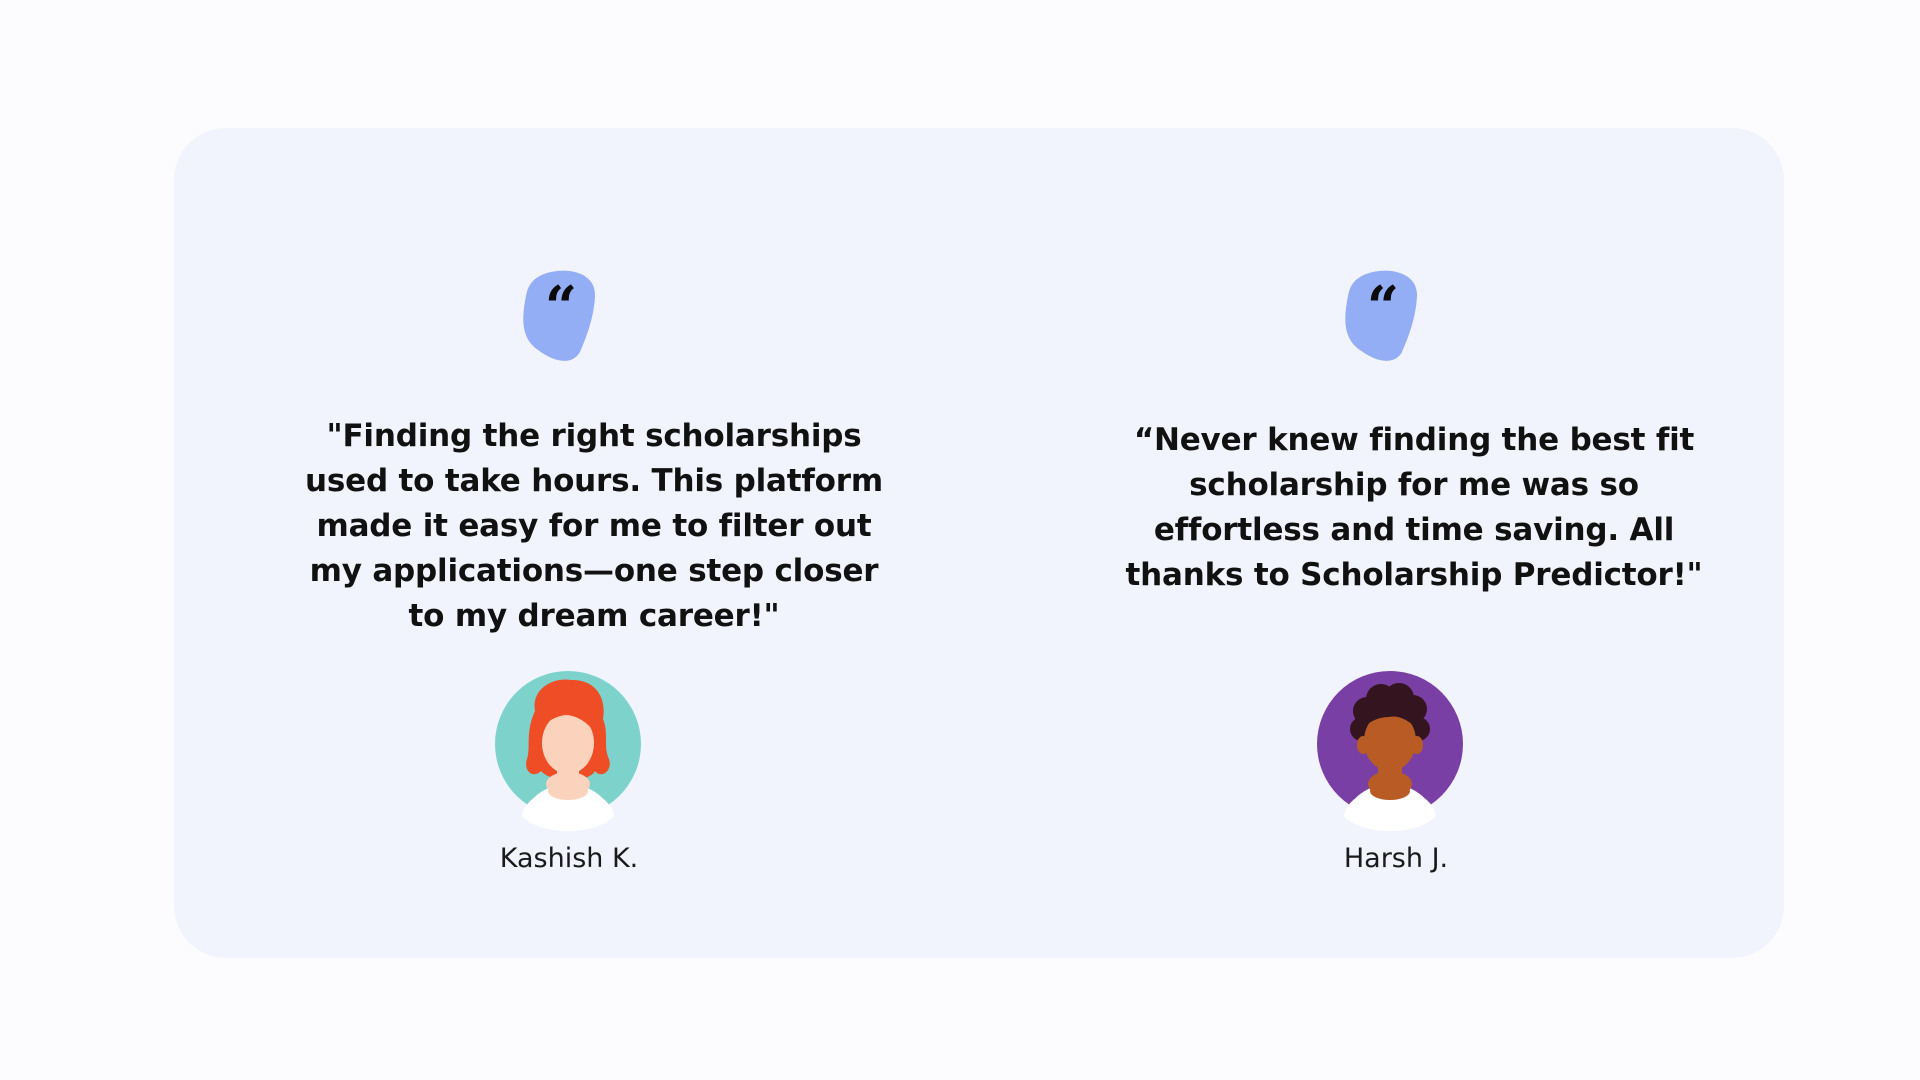 The image size is (1920, 1080). Describe the element at coordinates (568, 751) in the screenshot. I see `female-avatar-icon` at that location.